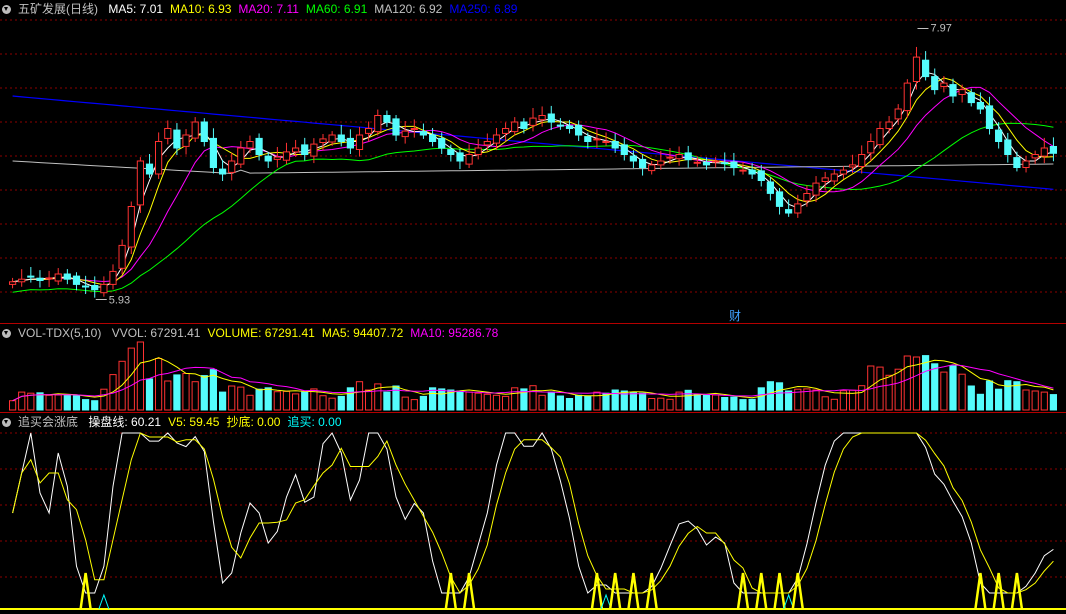  I want to click on vol-legend-item-2: MA5: 94407.72, so click(362, 333).